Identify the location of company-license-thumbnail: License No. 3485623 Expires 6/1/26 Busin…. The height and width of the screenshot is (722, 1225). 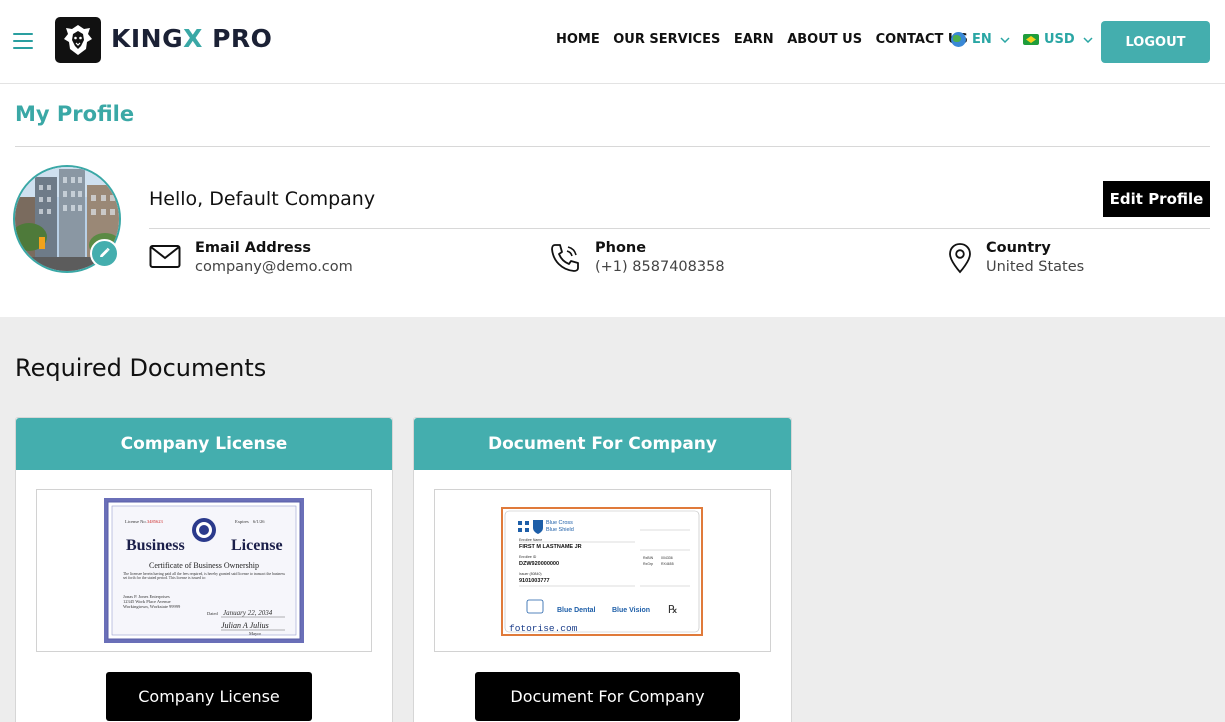
(204, 570).